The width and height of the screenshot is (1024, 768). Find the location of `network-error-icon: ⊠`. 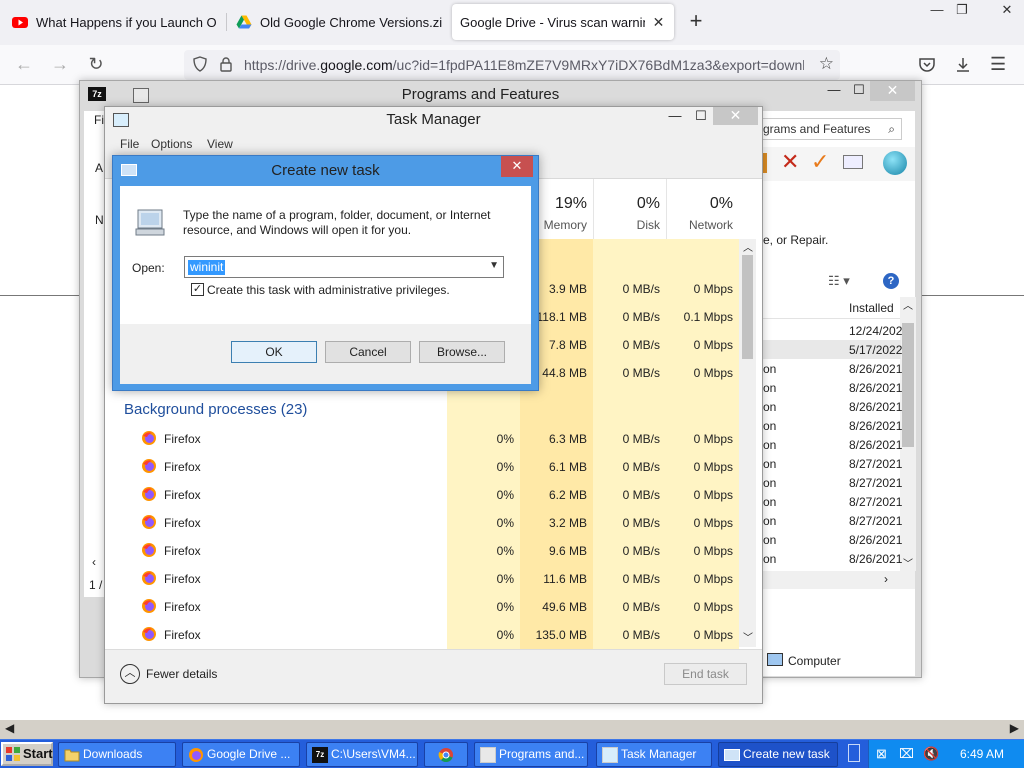

network-error-icon: ⊠ is located at coordinates (884, 754).